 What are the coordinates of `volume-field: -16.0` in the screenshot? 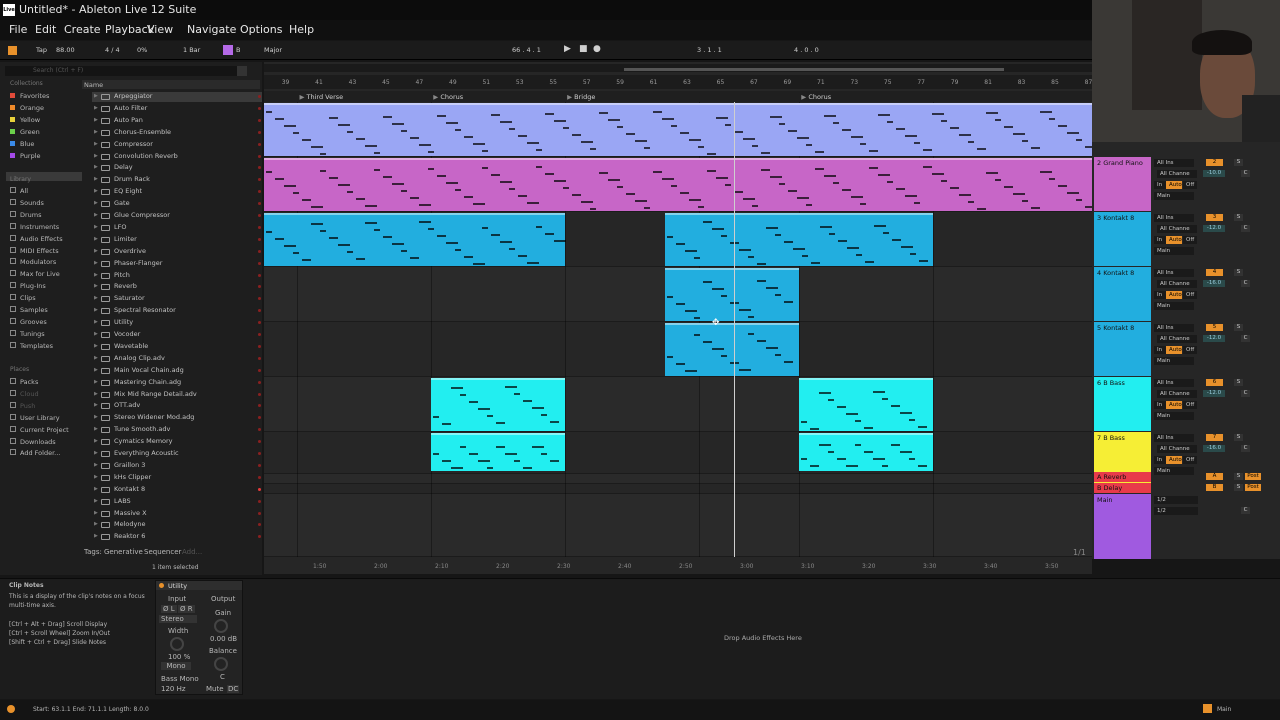 It's located at (1214, 448).